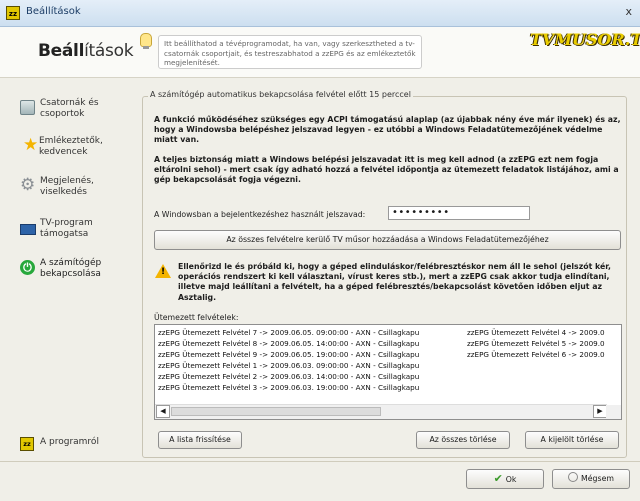 The image size is (640, 501). I want to click on password-field: •••••••••, so click(459, 213).